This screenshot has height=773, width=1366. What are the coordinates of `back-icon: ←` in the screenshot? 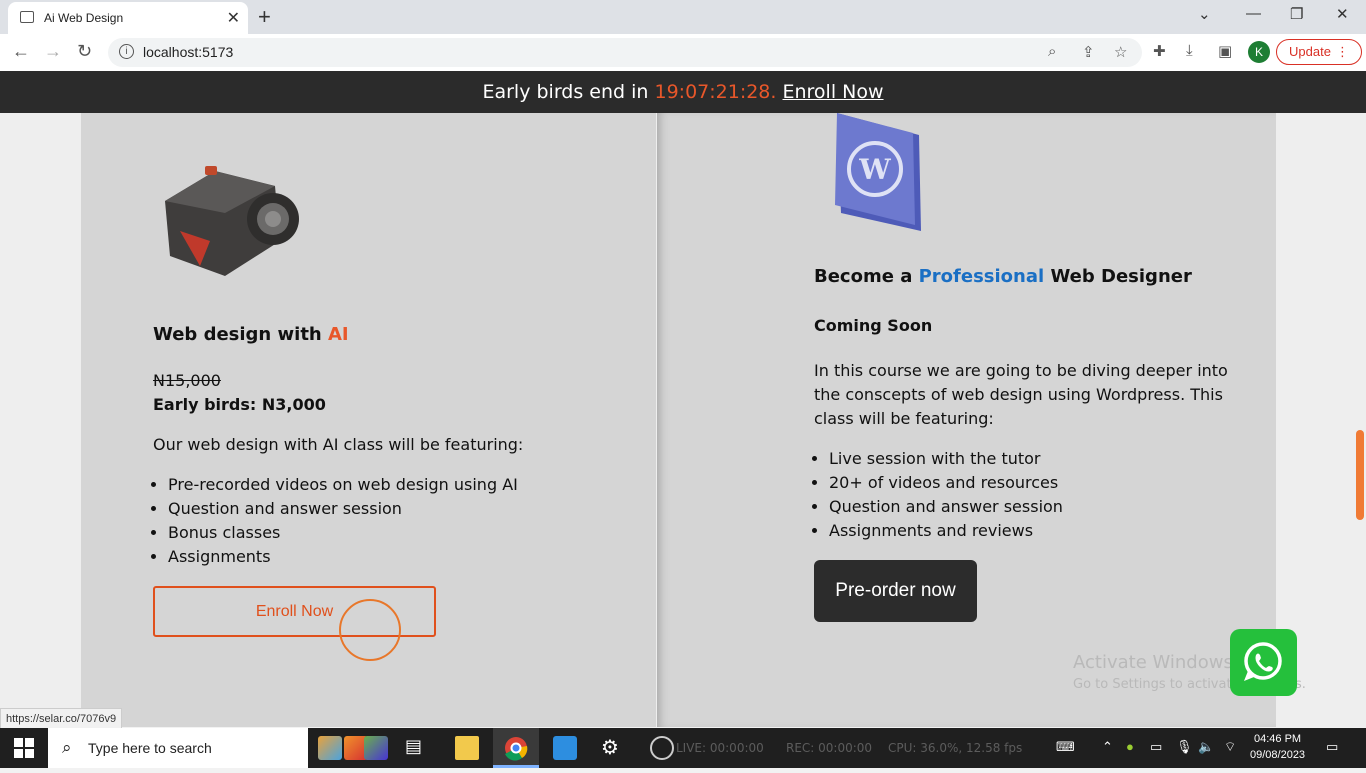 It's located at (21, 51).